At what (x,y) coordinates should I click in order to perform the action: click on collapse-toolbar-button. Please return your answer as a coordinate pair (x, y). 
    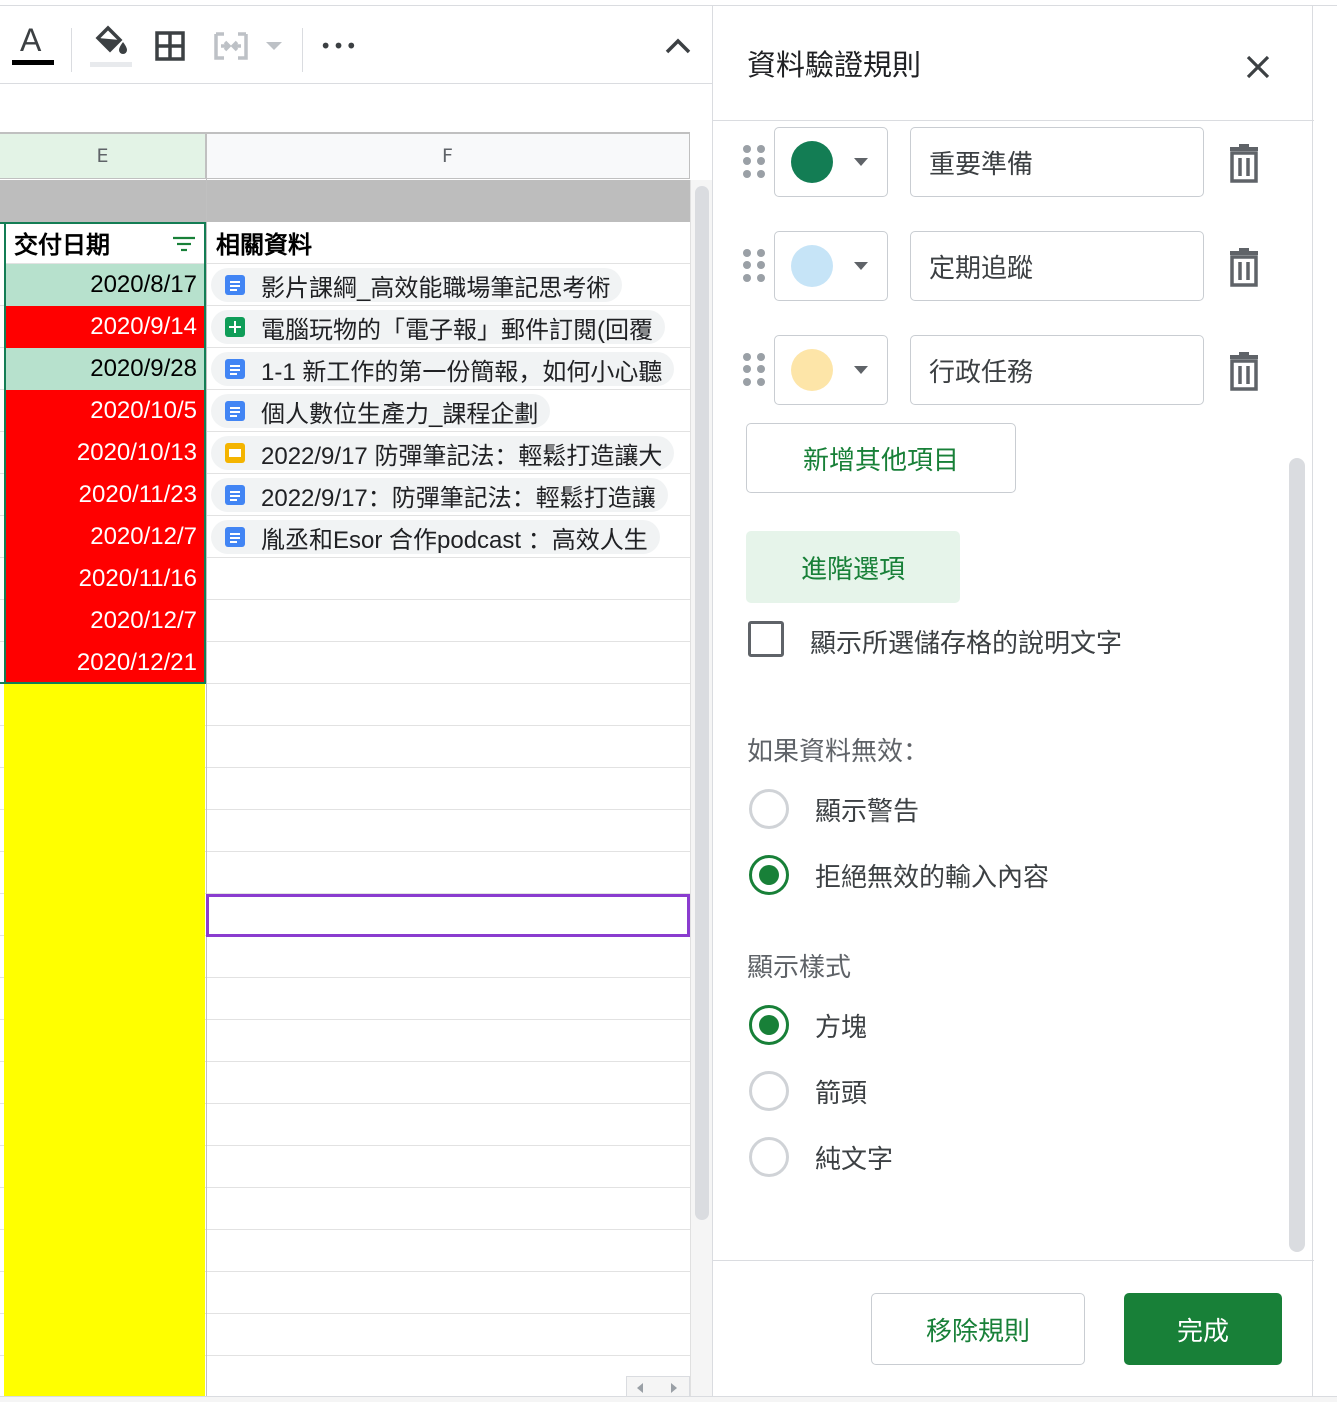
    Looking at the image, I should click on (678, 46).